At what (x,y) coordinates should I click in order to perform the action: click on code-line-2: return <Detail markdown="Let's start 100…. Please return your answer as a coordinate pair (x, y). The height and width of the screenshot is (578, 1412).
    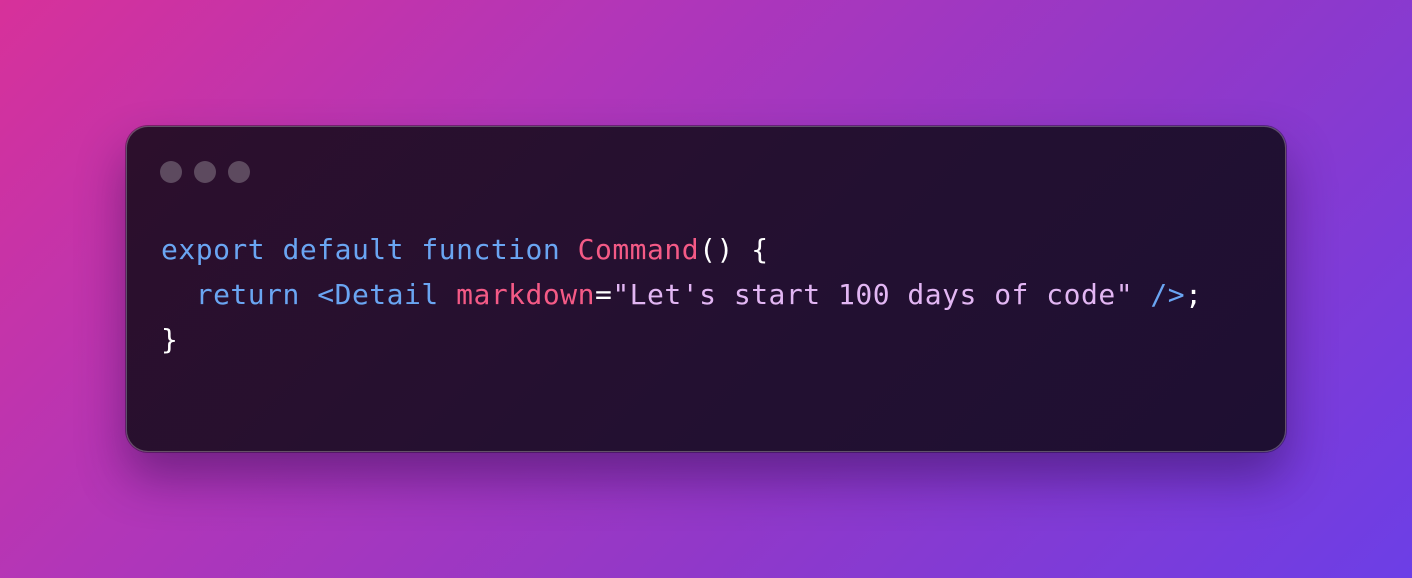
    Looking at the image, I should click on (682, 294).